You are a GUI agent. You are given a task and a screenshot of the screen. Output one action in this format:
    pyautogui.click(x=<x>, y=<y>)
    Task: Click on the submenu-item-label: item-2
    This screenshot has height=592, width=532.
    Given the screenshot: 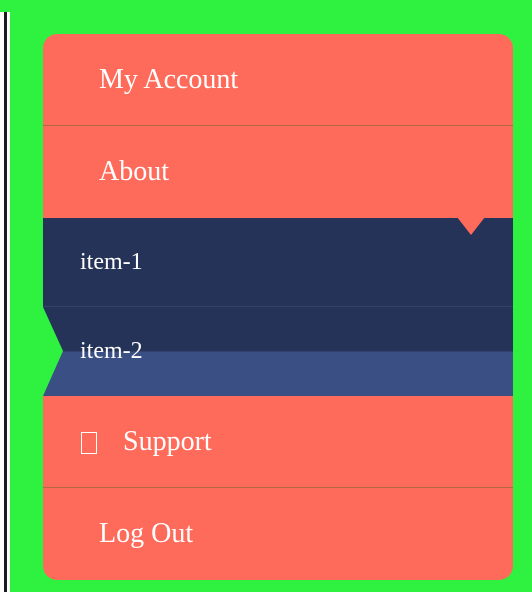 What is the action you would take?
    pyautogui.click(x=111, y=351)
    